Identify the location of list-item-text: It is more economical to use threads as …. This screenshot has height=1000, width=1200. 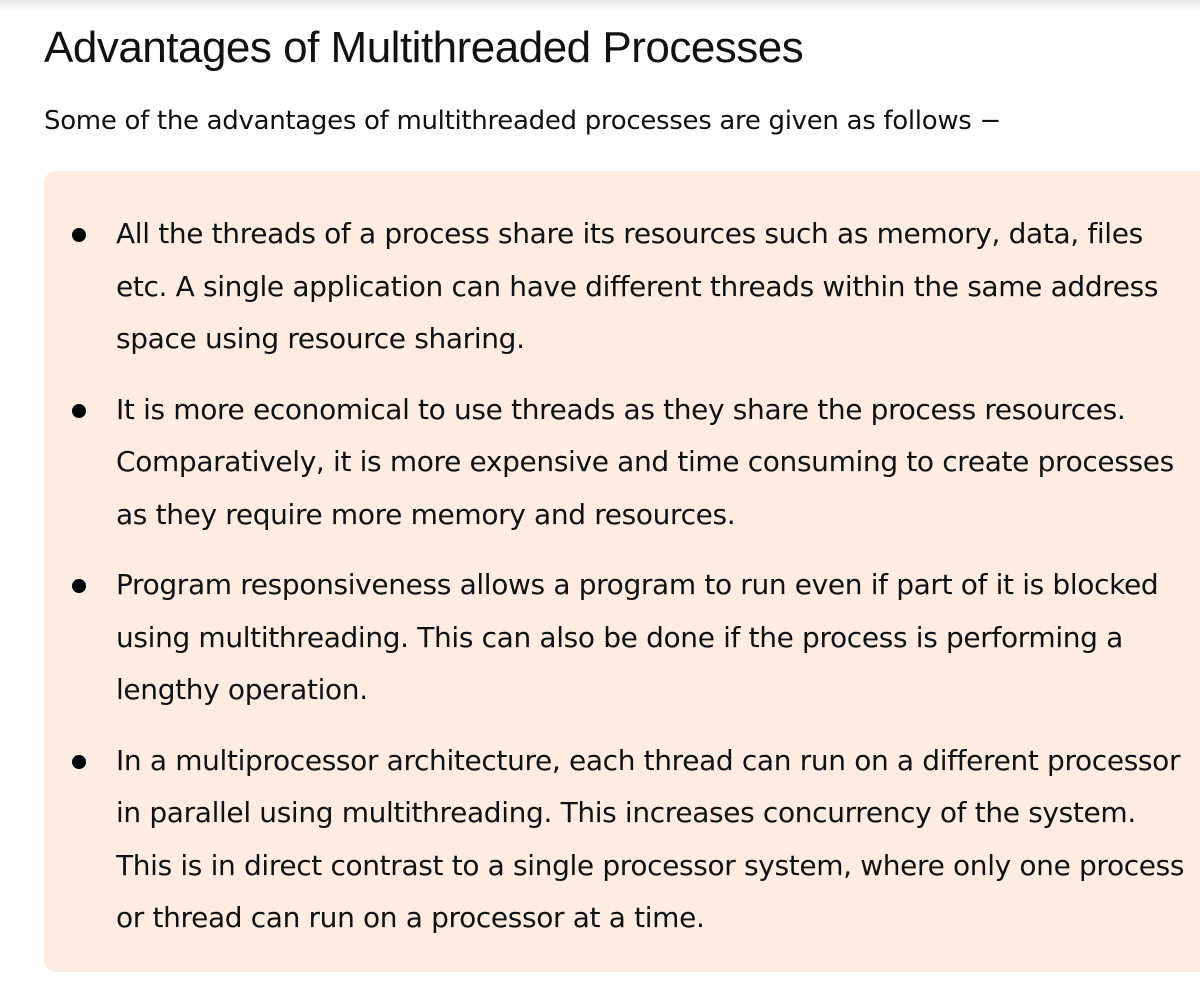
(645, 461).